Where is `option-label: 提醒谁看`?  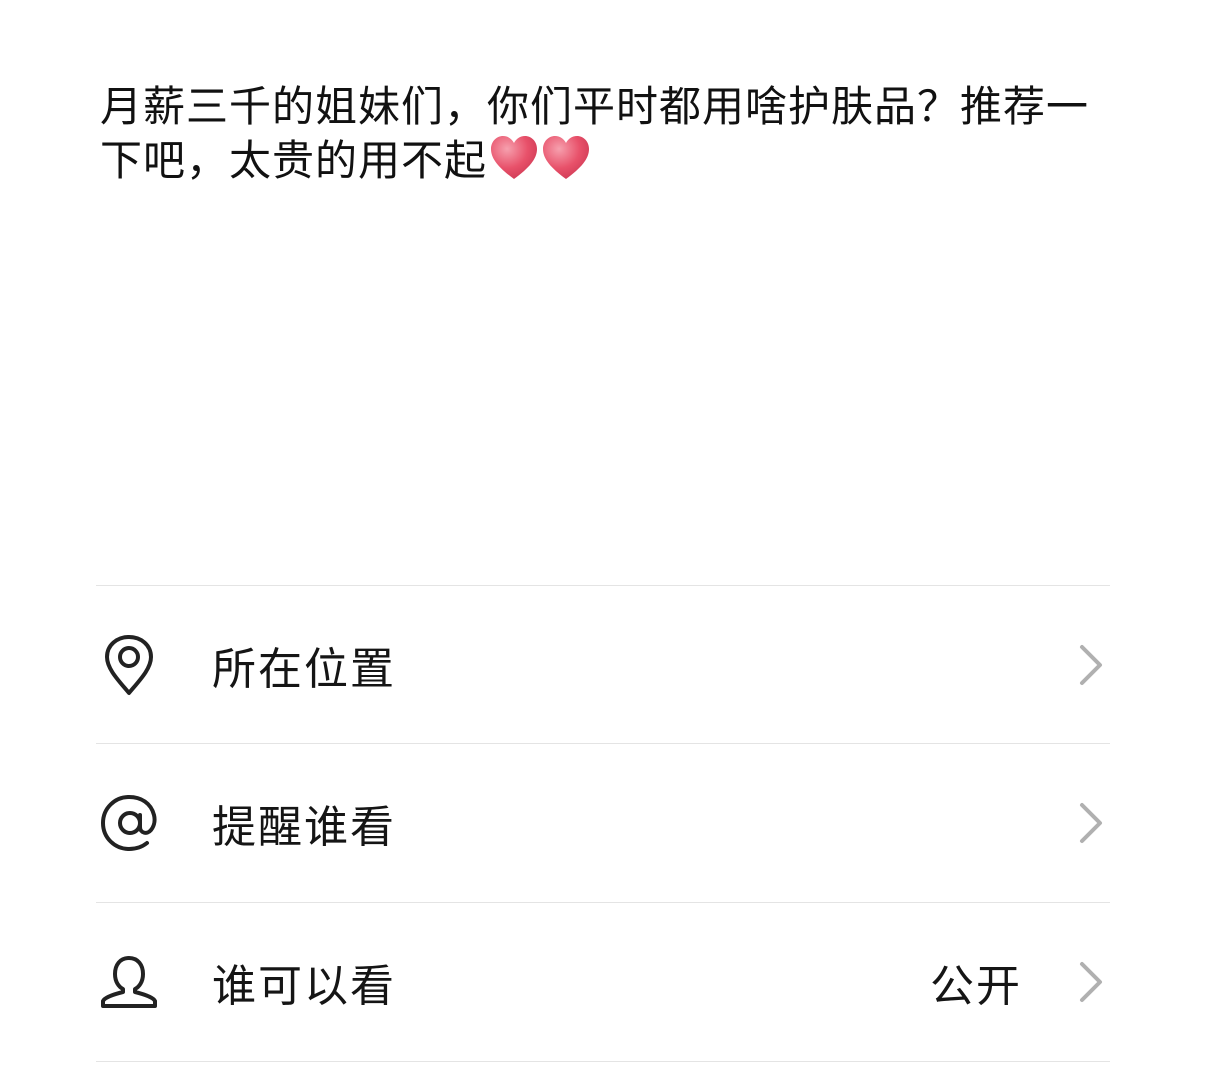 option-label: 提醒谁看 is located at coordinates (304, 827).